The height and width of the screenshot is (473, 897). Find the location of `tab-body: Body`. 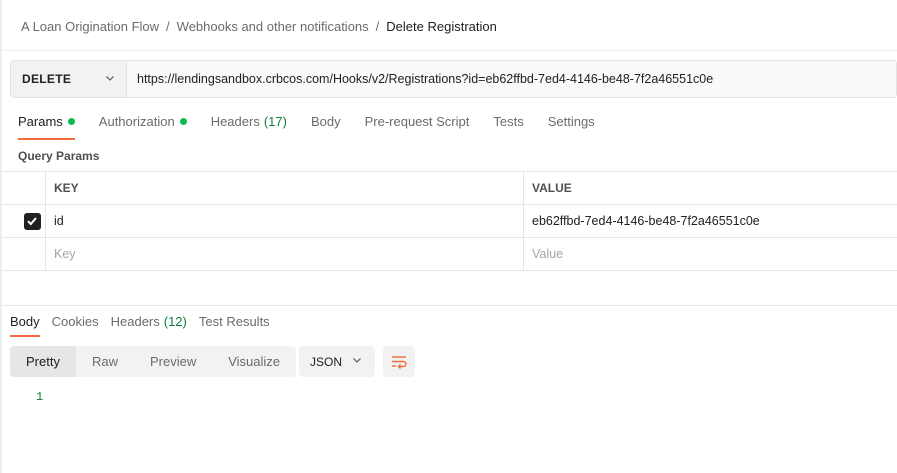

tab-body: Body is located at coordinates (326, 127).